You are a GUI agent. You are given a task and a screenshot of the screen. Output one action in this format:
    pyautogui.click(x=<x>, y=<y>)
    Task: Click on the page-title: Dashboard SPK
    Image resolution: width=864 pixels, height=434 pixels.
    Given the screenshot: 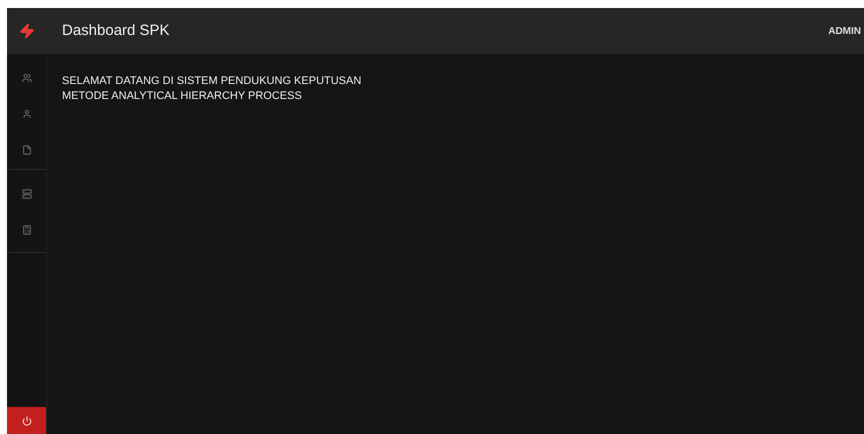 What is the action you would take?
    pyautogui.click(x=116, y=30)
    